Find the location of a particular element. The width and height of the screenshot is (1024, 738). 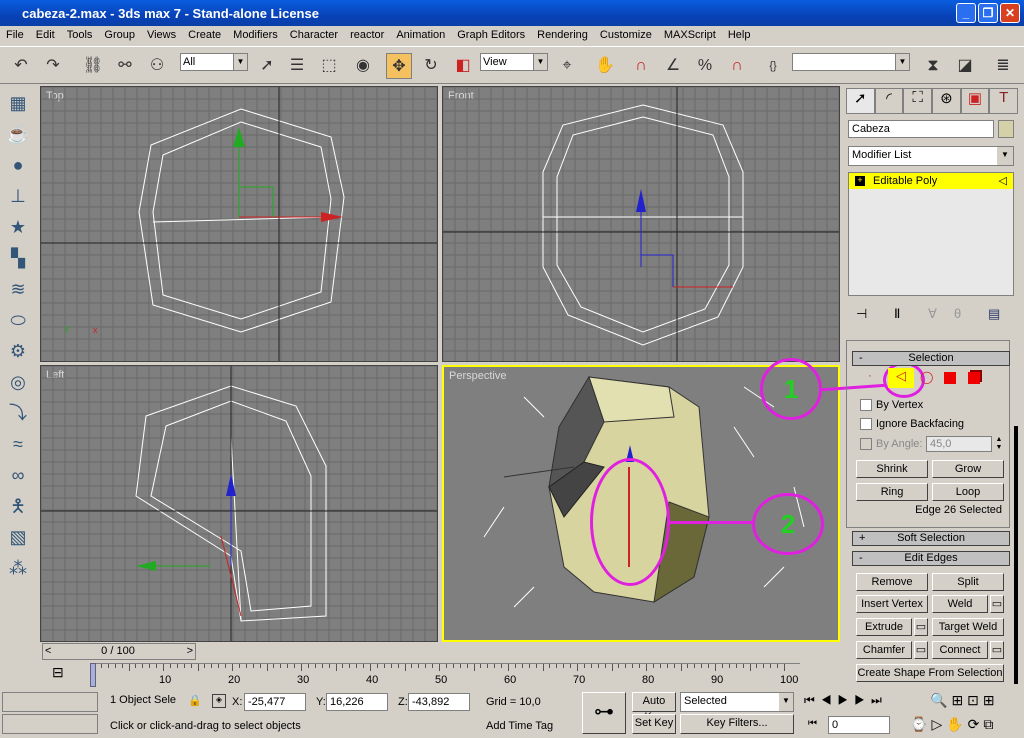

close-button: ✕ is located at coordinates (1010, 13).